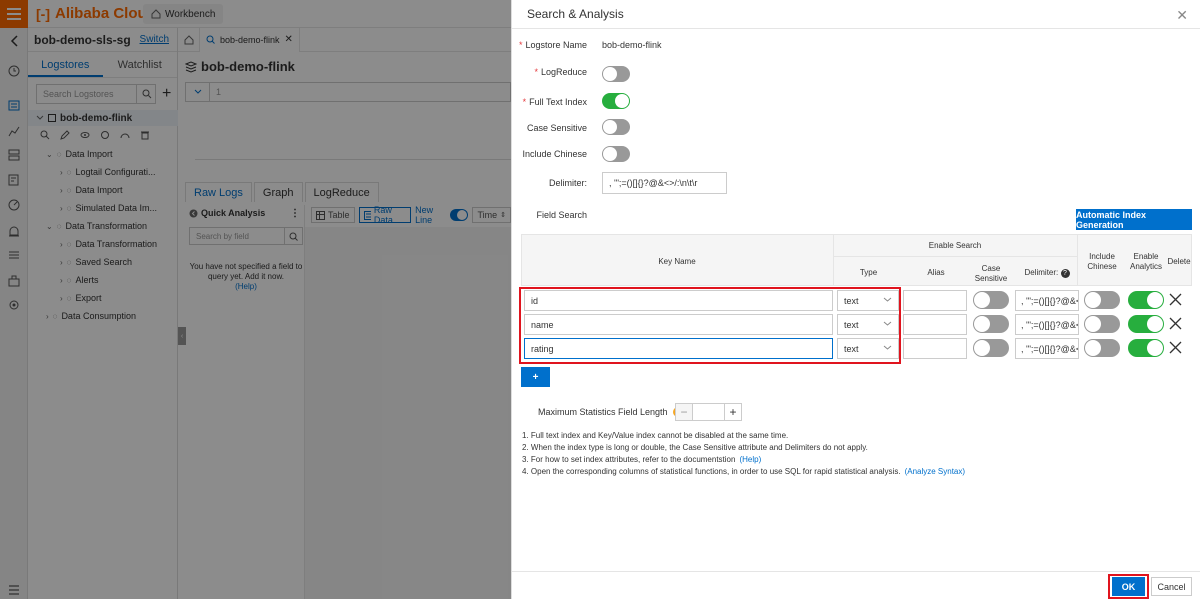 The height and width of the screenshot is (599, 1200). What do you see at coordinates (1128, 586) in the screenshot?
I see `ok-button: OK` at bounding box center [1128, 586].